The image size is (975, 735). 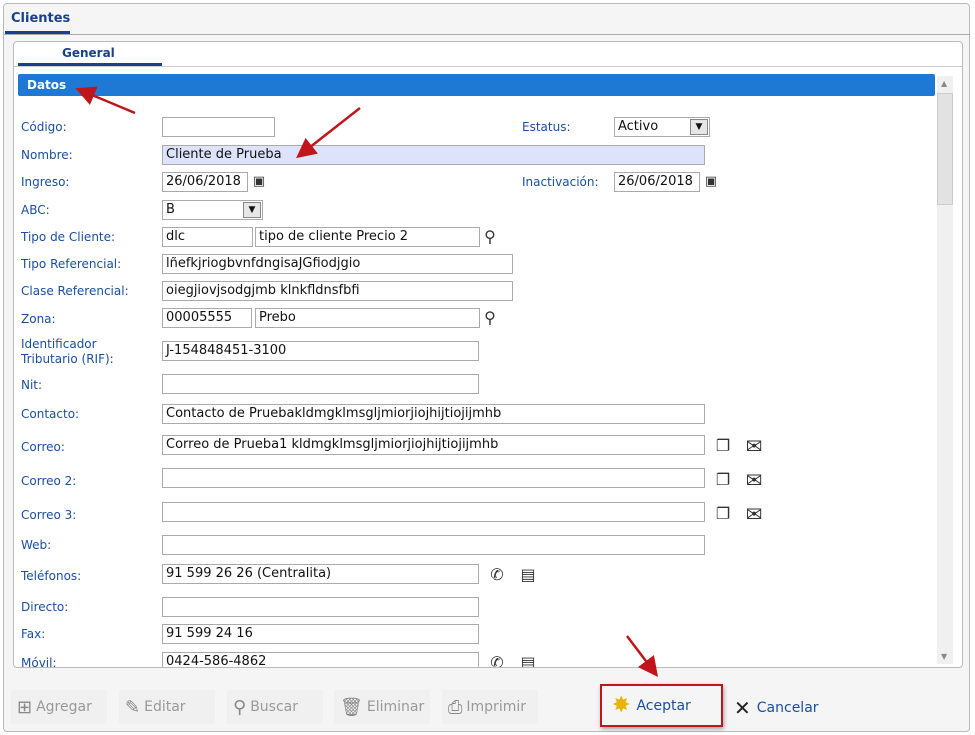 I want to click on arrow-nombre, so click(x=328, y=133).